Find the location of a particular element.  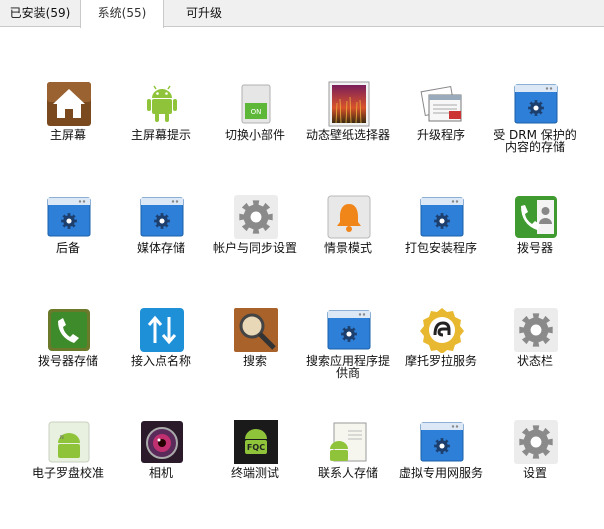

bell-icon is located at coordinates (349, 217).